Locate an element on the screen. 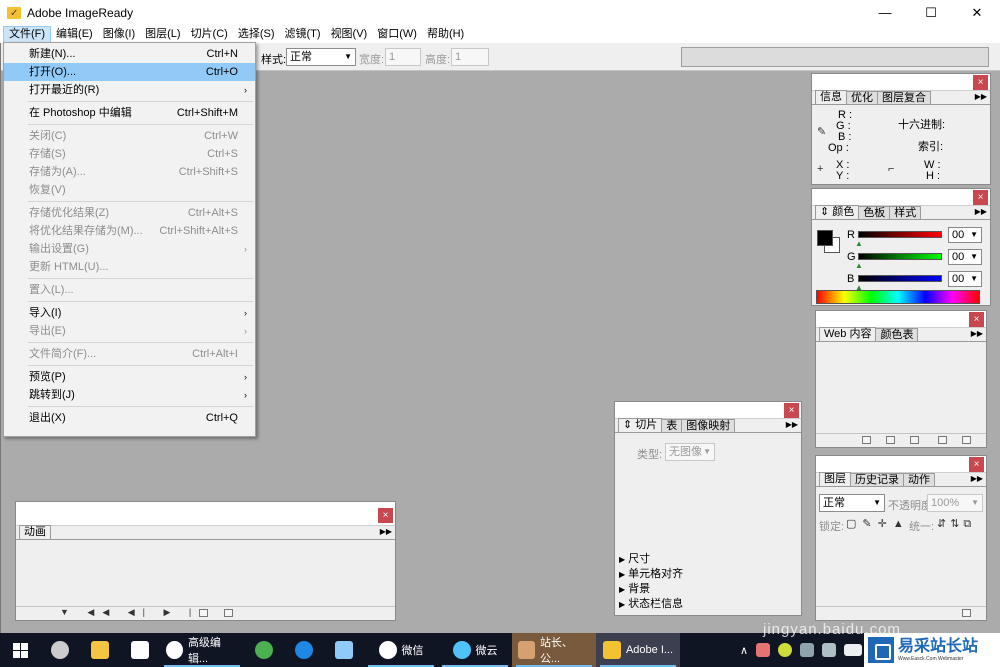  taskbar-app-weiyun: 微云 is located at coordinates (475, 650).